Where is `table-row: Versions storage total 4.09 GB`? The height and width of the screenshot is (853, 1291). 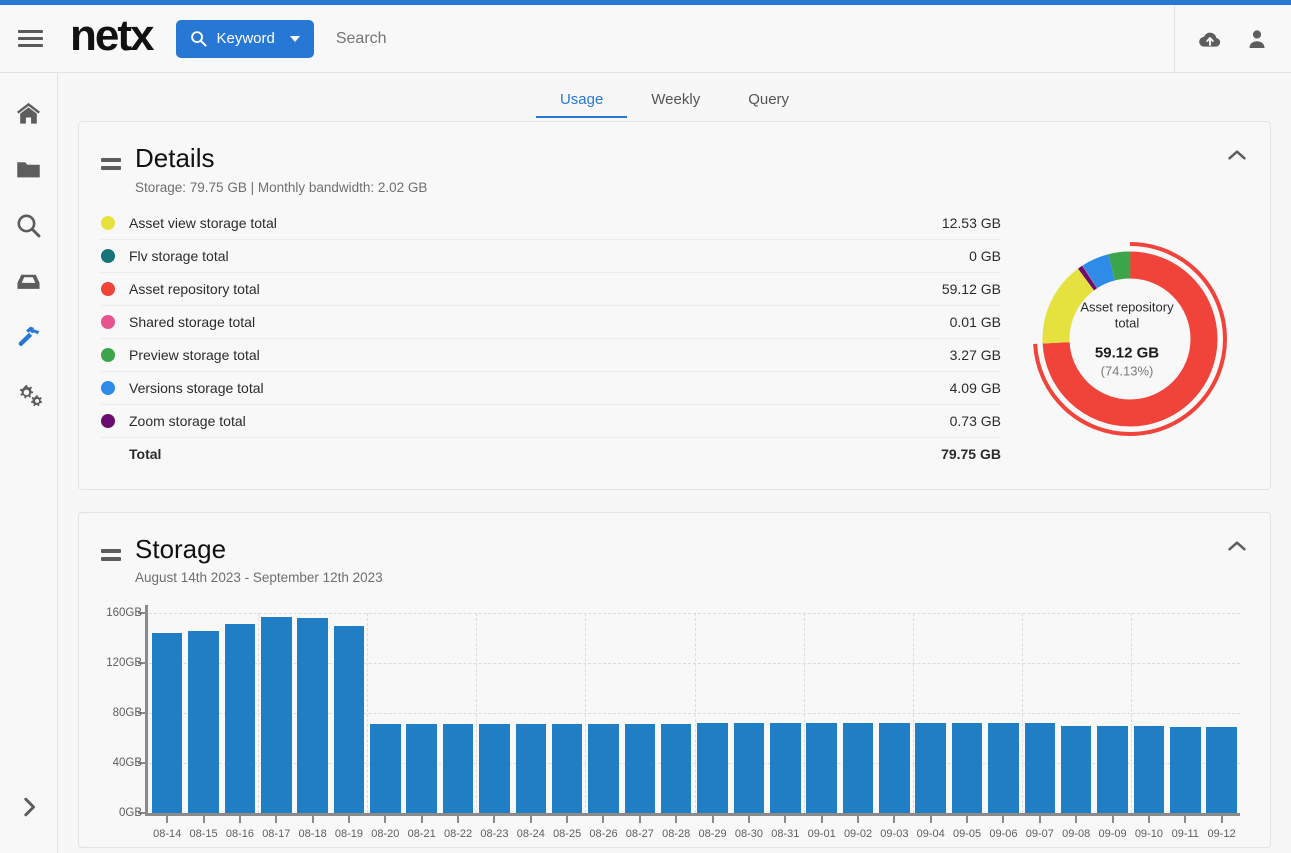
table-row: Versions storage total 4.09 GB is located at coordinates (551, 388).